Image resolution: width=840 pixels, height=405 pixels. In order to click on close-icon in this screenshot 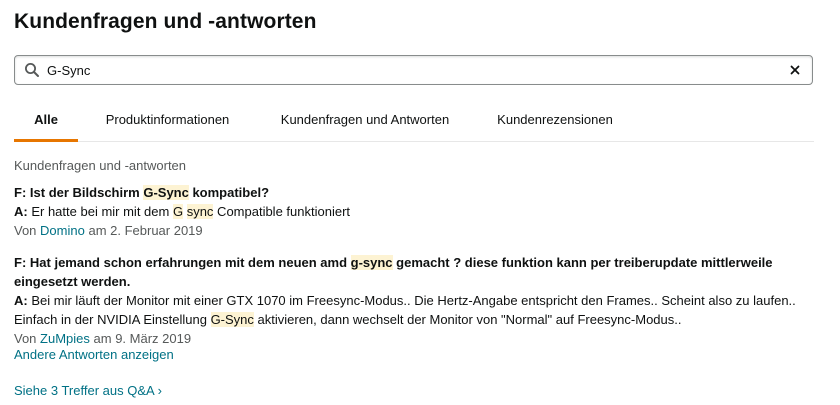, I will do `click(795, 70)`.